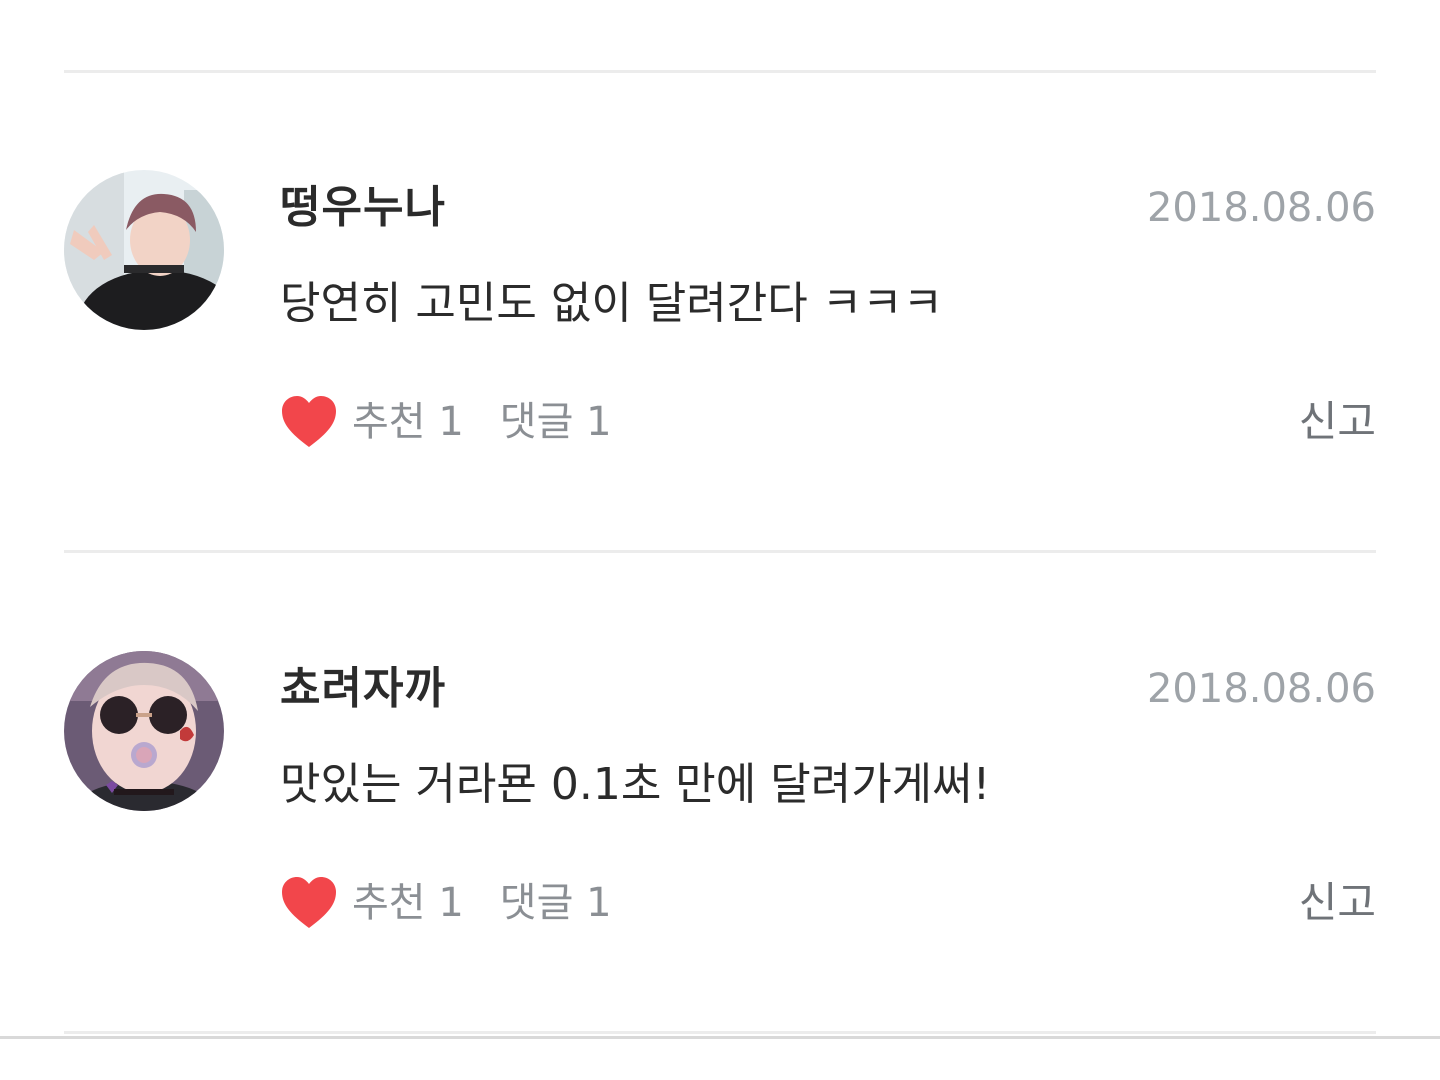 This screenshot has width=1440, height=1080. I want to click on comment-text: 당연히 고민도 없이 달려간다 ㅋㅋㅋ, so click(612, 303).